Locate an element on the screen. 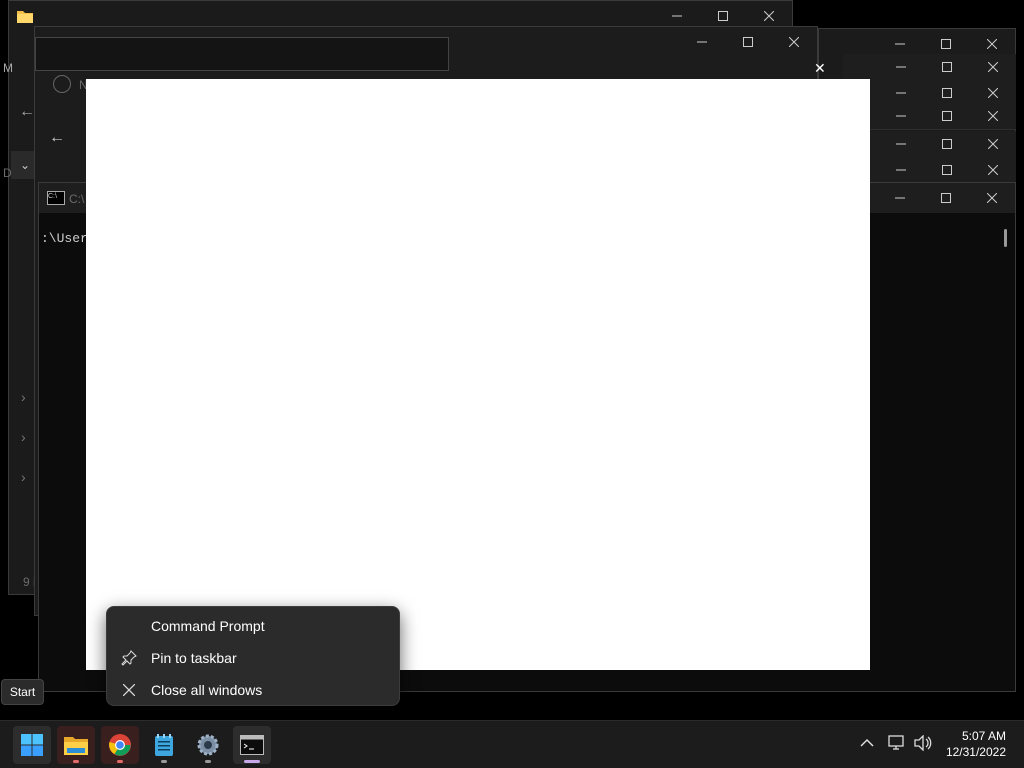 The width and height of the screenshot is (1024, 768). side-label: M is located at coordinates (8, 68).